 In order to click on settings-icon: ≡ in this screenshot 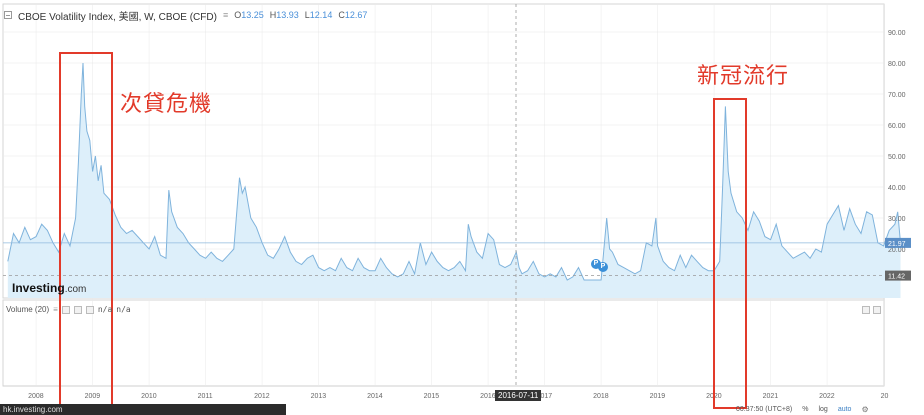, I will do `click(225, 15)`.